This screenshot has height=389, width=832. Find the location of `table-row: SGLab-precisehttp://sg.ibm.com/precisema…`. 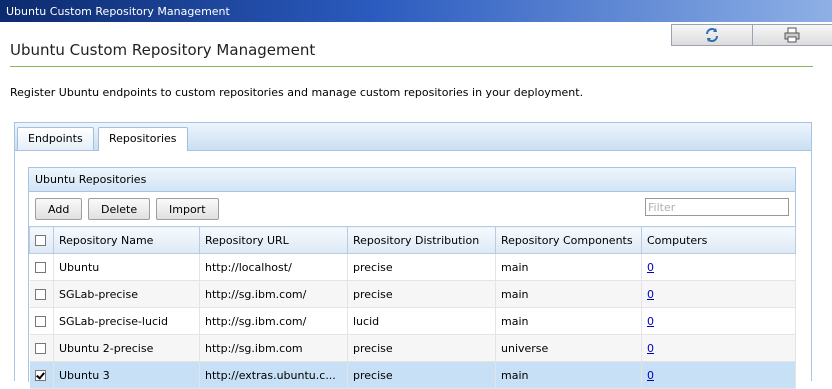

table-row: SGLab-precisehttp://sg.ibm.com/precisema… is located at coordinates (413, 294).